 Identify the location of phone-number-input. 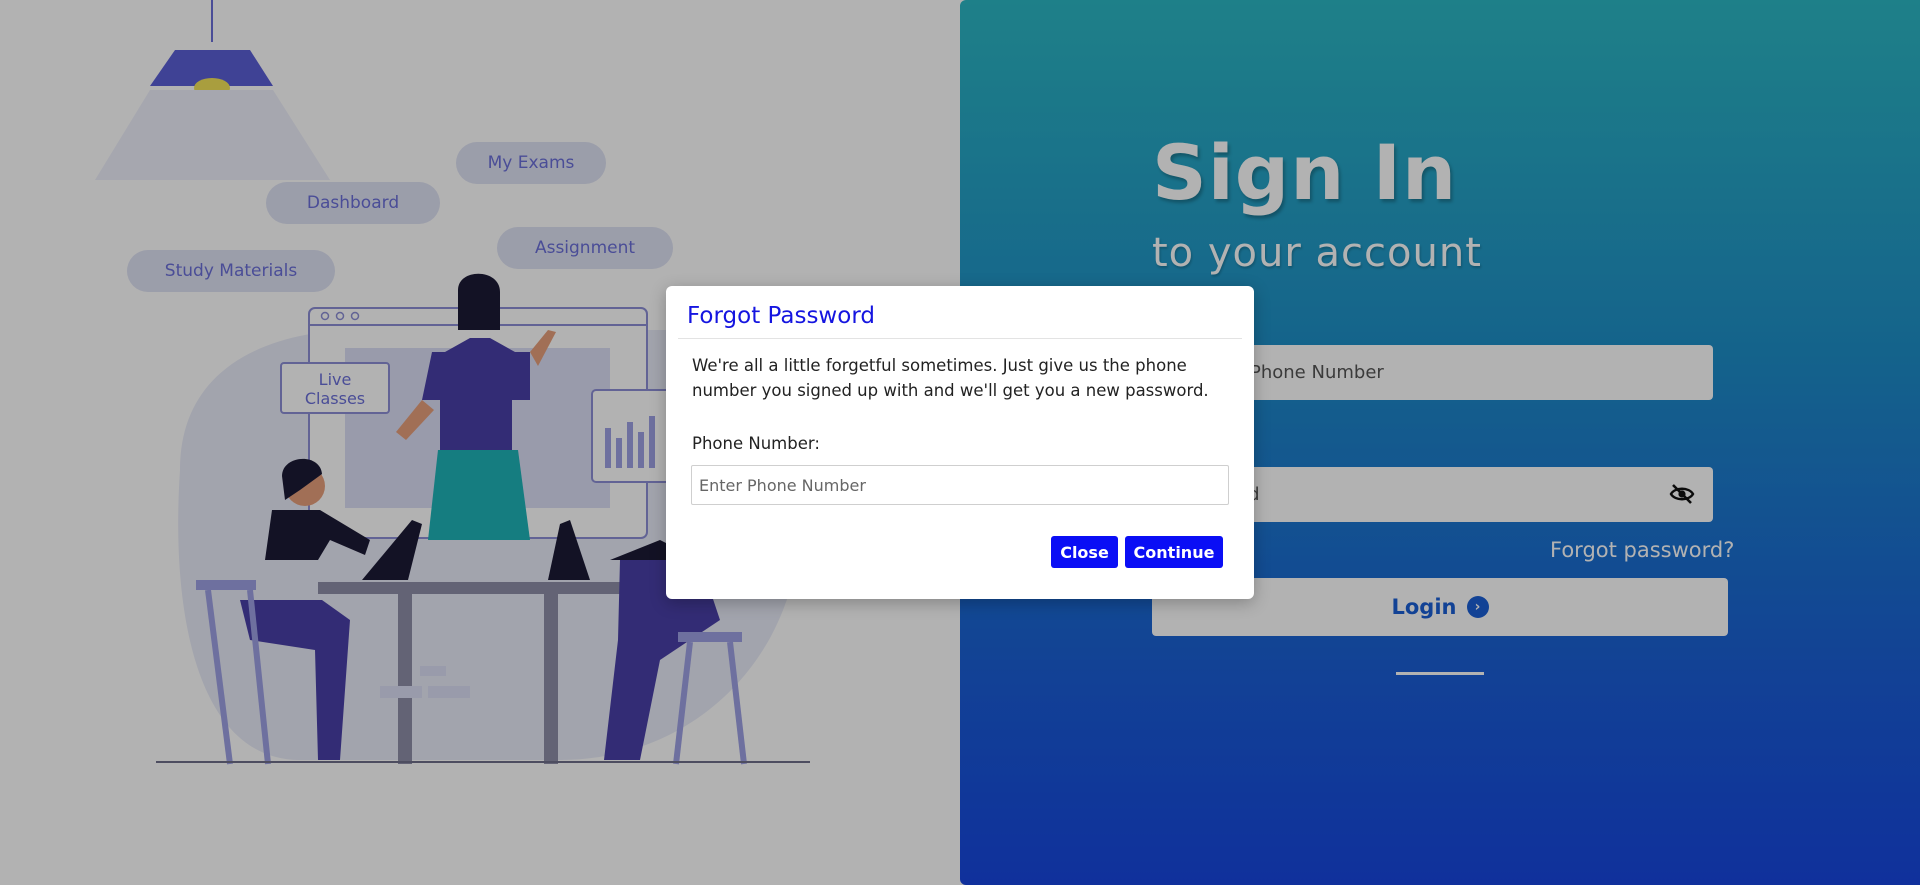
(960, 485).